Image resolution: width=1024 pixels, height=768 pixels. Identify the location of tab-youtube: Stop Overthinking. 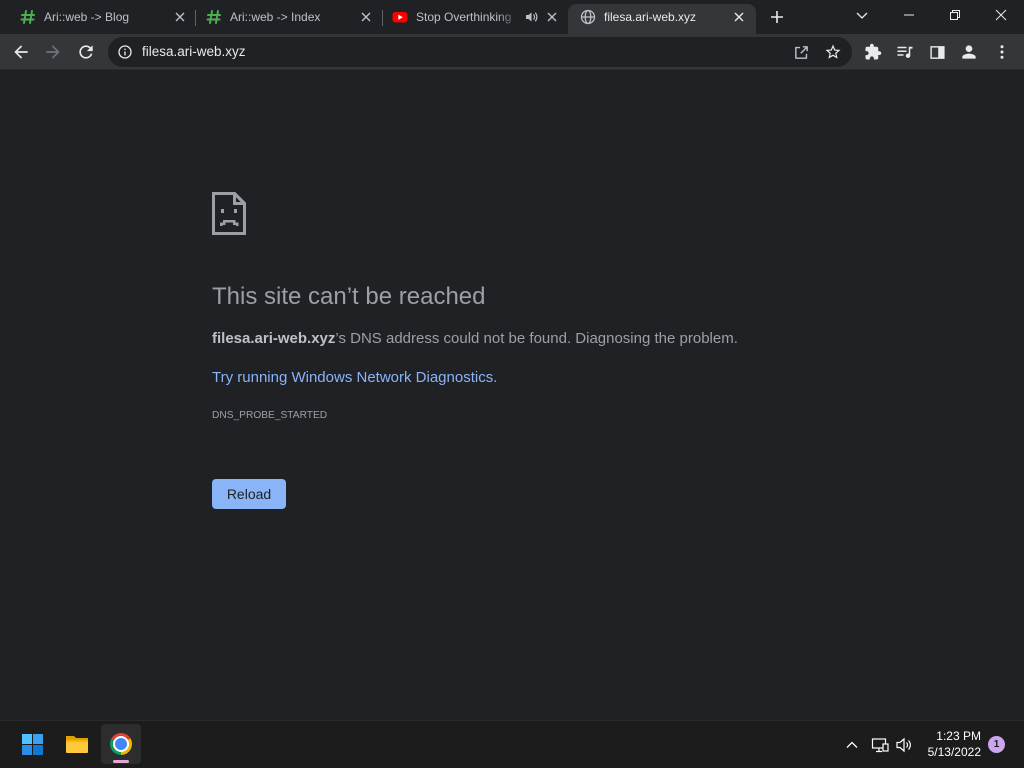
(477, 19).